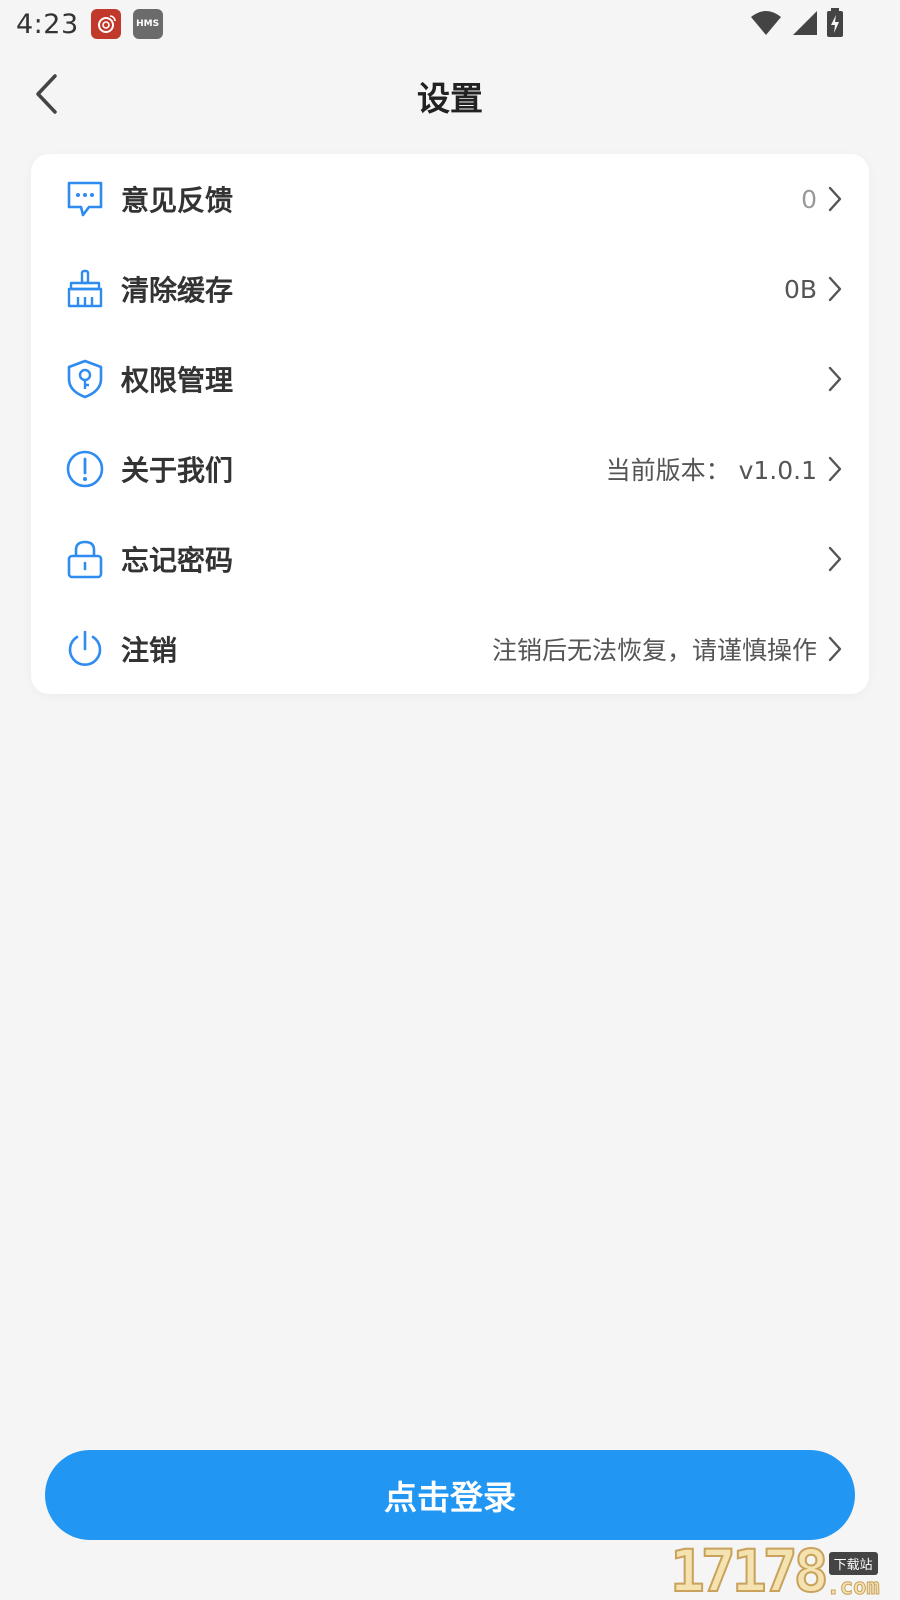  I want to click on feedback-count: 0, so click(809, 199).